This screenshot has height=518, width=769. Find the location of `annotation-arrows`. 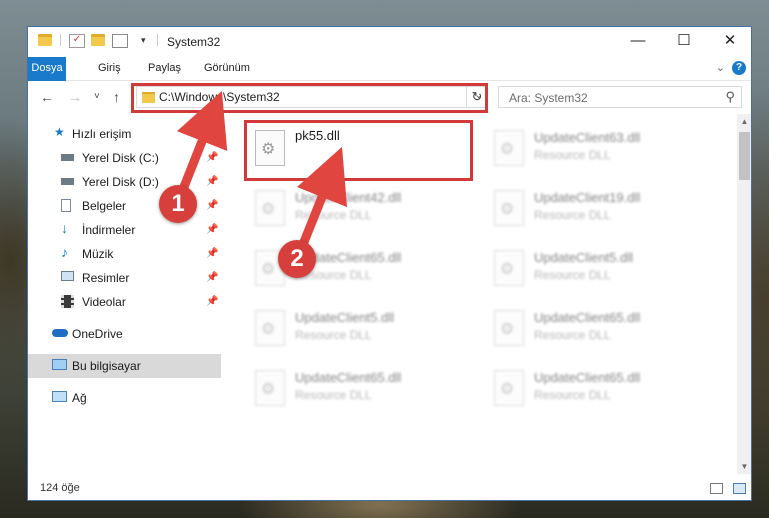

annotation-arrows is located at coordinates (262, 173).